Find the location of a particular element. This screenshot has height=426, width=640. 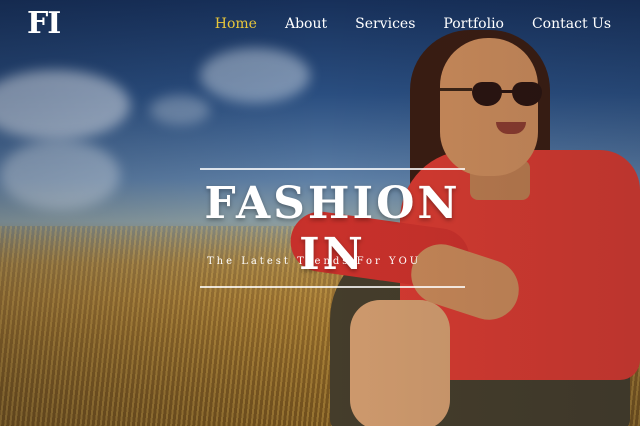

nav-item-home: Home is located at coordinates (236, 24).